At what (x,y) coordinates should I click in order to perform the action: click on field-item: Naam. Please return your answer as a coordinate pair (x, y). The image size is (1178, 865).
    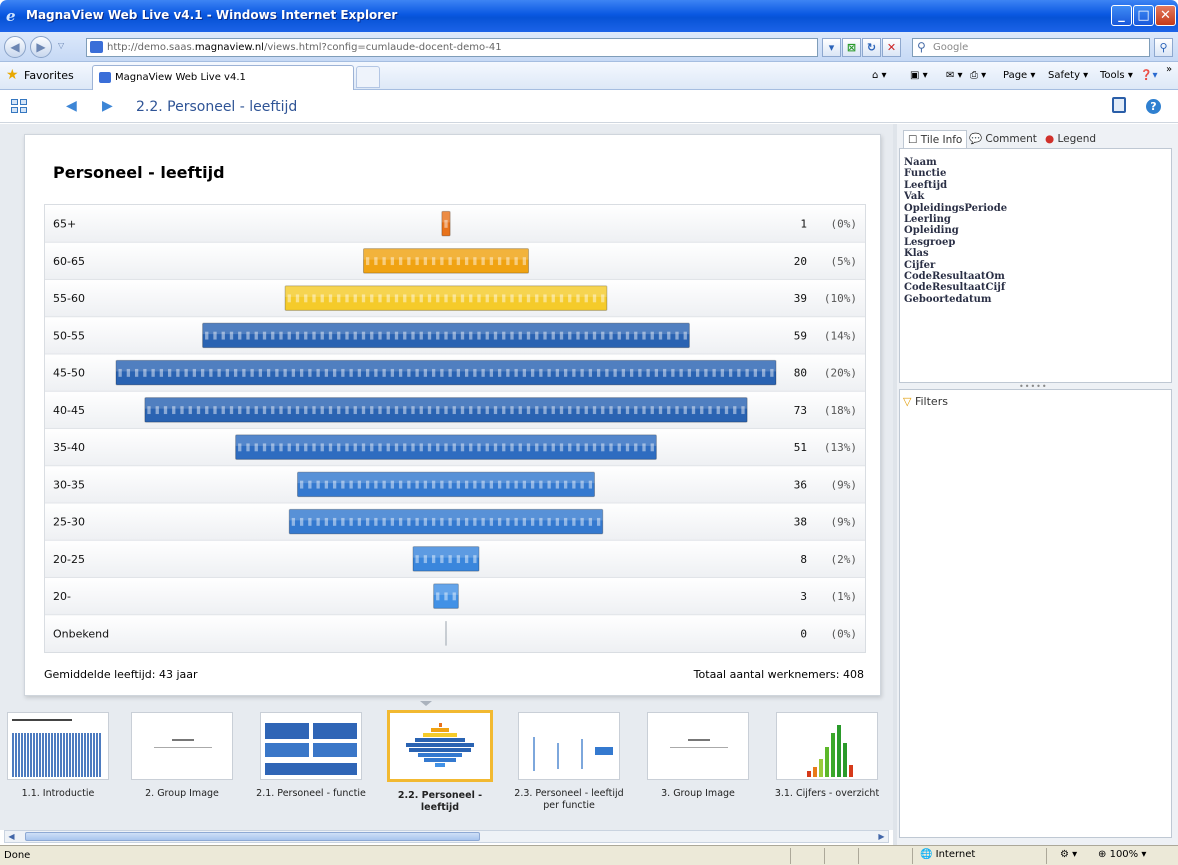
    Looking at the image, I should click on (1035, 162).